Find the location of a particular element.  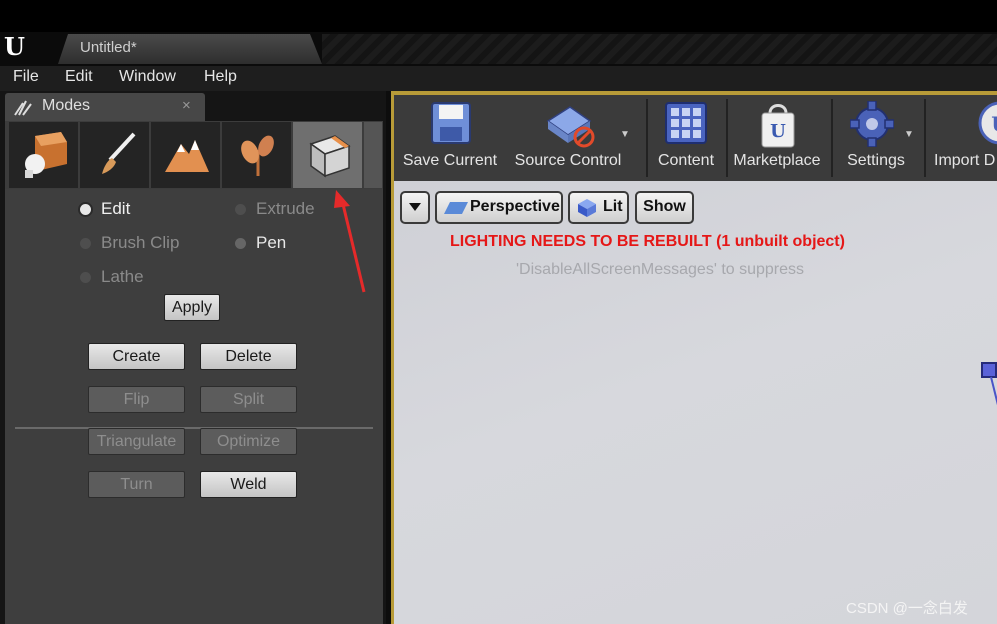

radio-brush-clip-label: Brush Clip is located at coordinates (140, 242).